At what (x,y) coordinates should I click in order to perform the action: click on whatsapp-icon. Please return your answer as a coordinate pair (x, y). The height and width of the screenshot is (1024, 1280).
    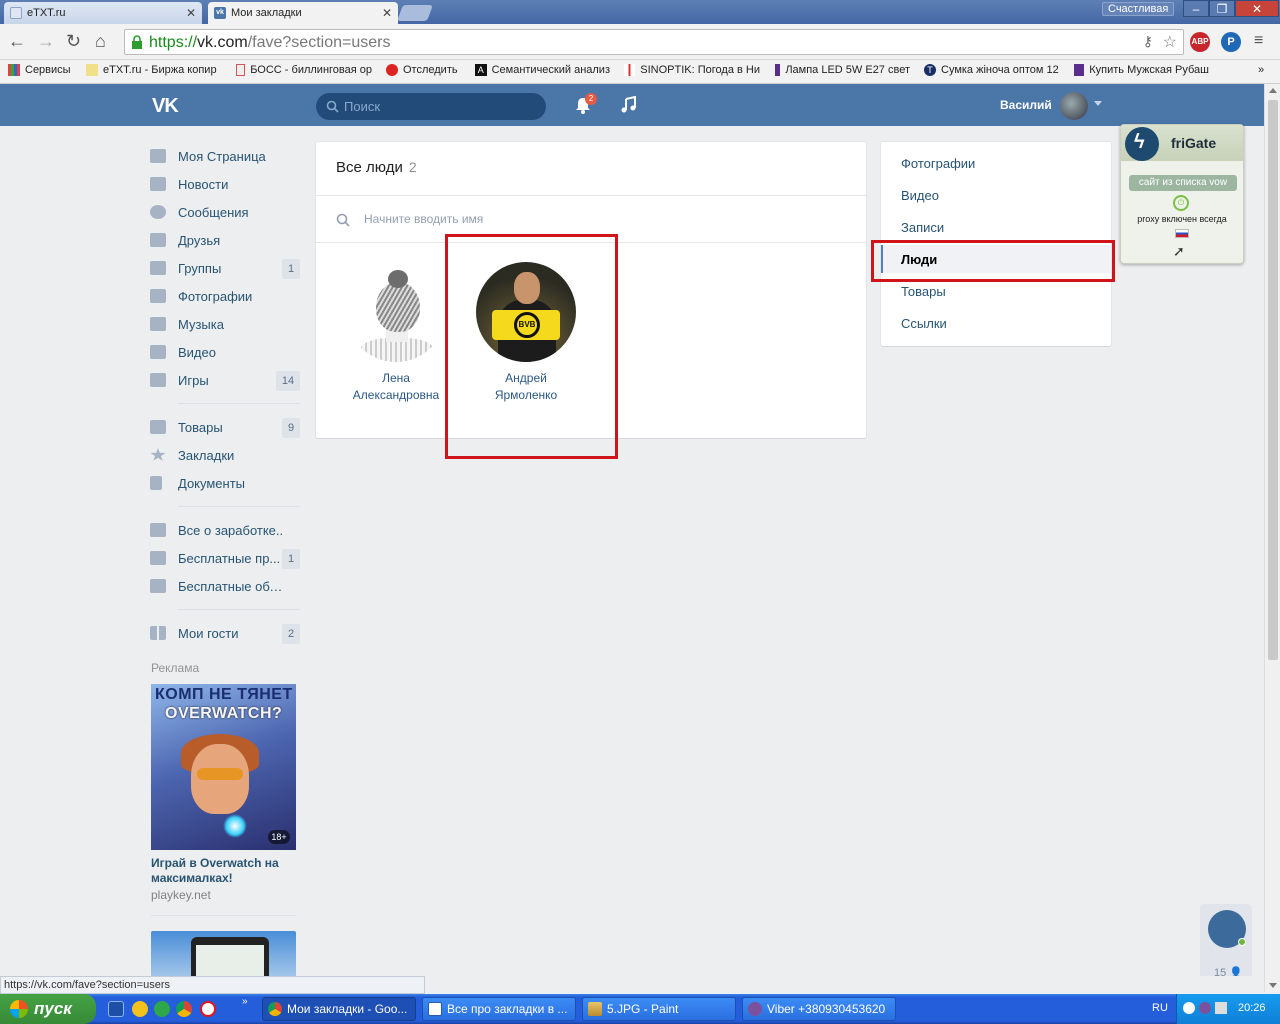
    Looking at the image, I should click on (162, 1009).